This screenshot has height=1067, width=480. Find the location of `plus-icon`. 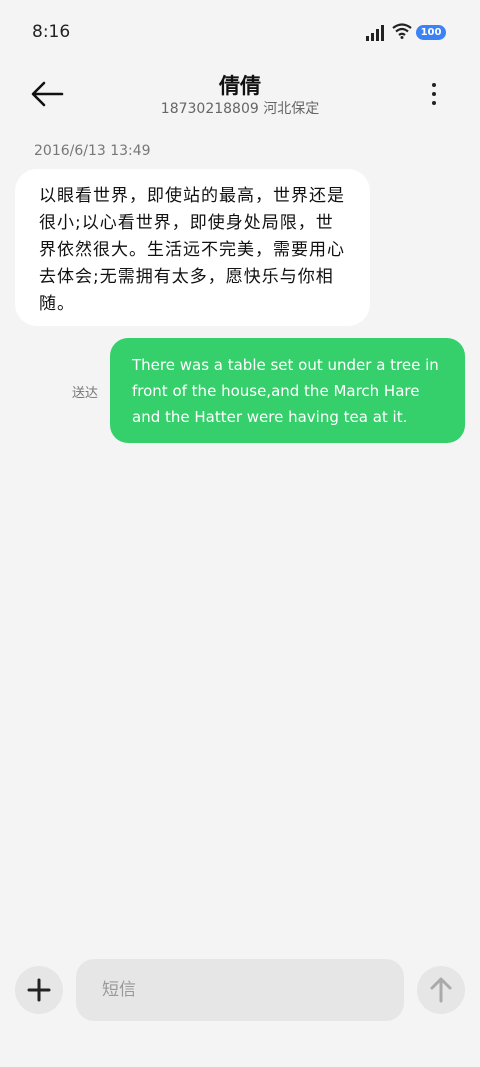

plus-icon is located at coordinates (39, 990).